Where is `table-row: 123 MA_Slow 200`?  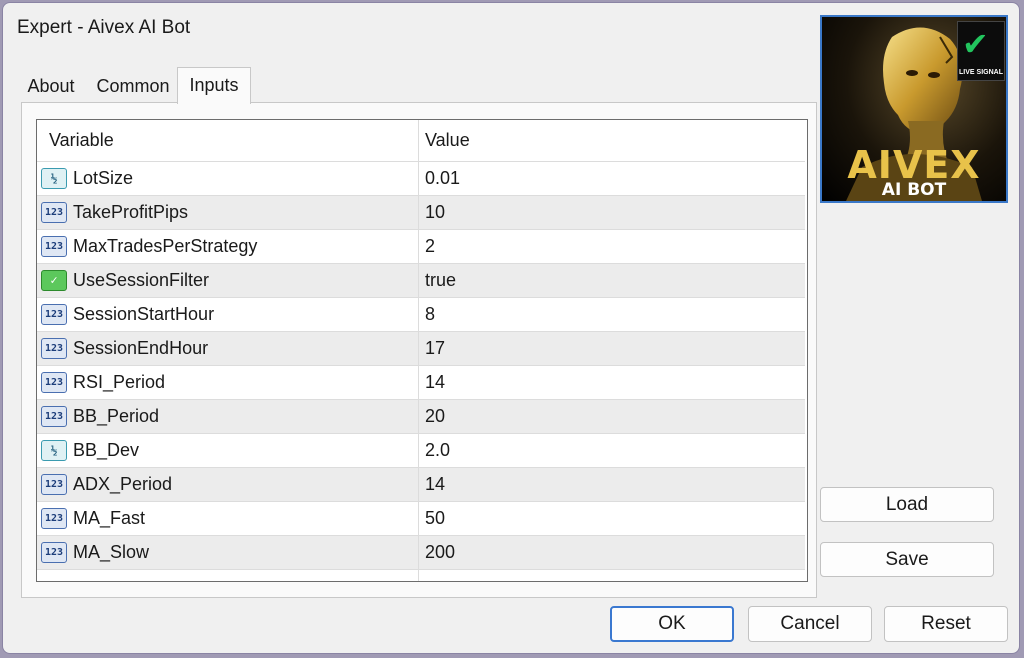
table-row: 123 MA_Slow 200 is located at coordinates (421, 553).